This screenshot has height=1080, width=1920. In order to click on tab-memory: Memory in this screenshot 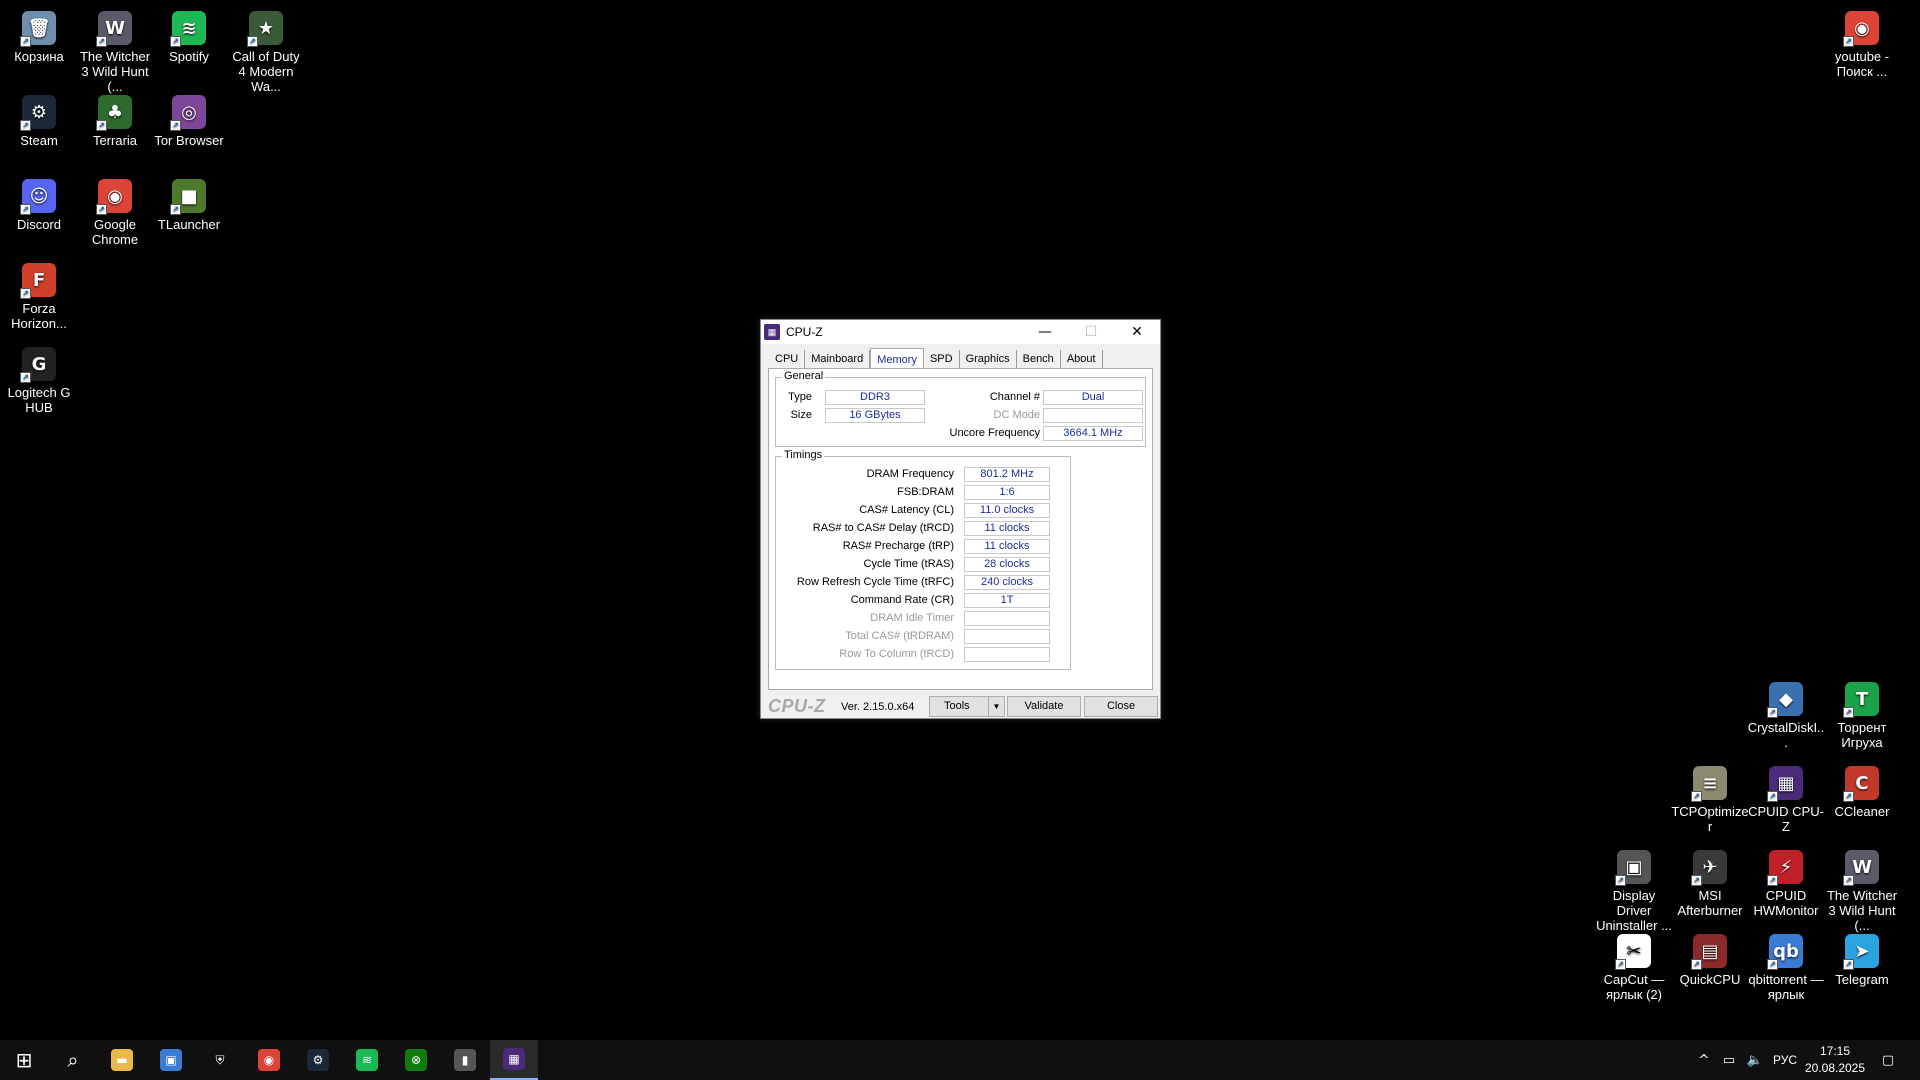, I will do `click(897, 358)`.